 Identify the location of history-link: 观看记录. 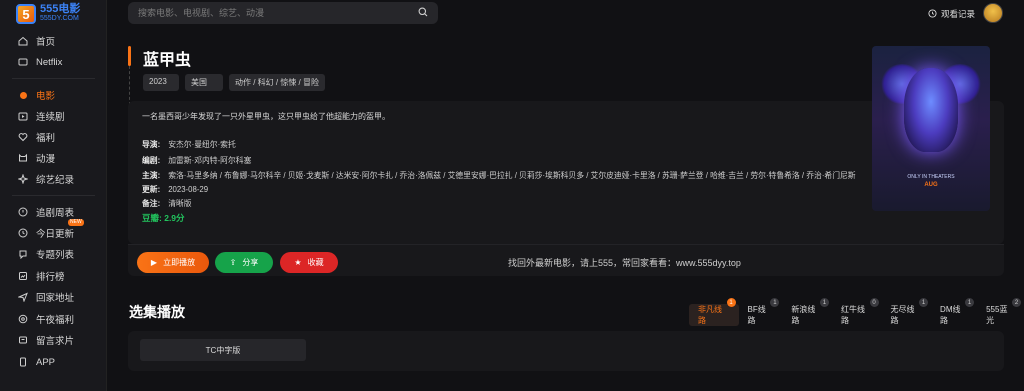
(951, 14).